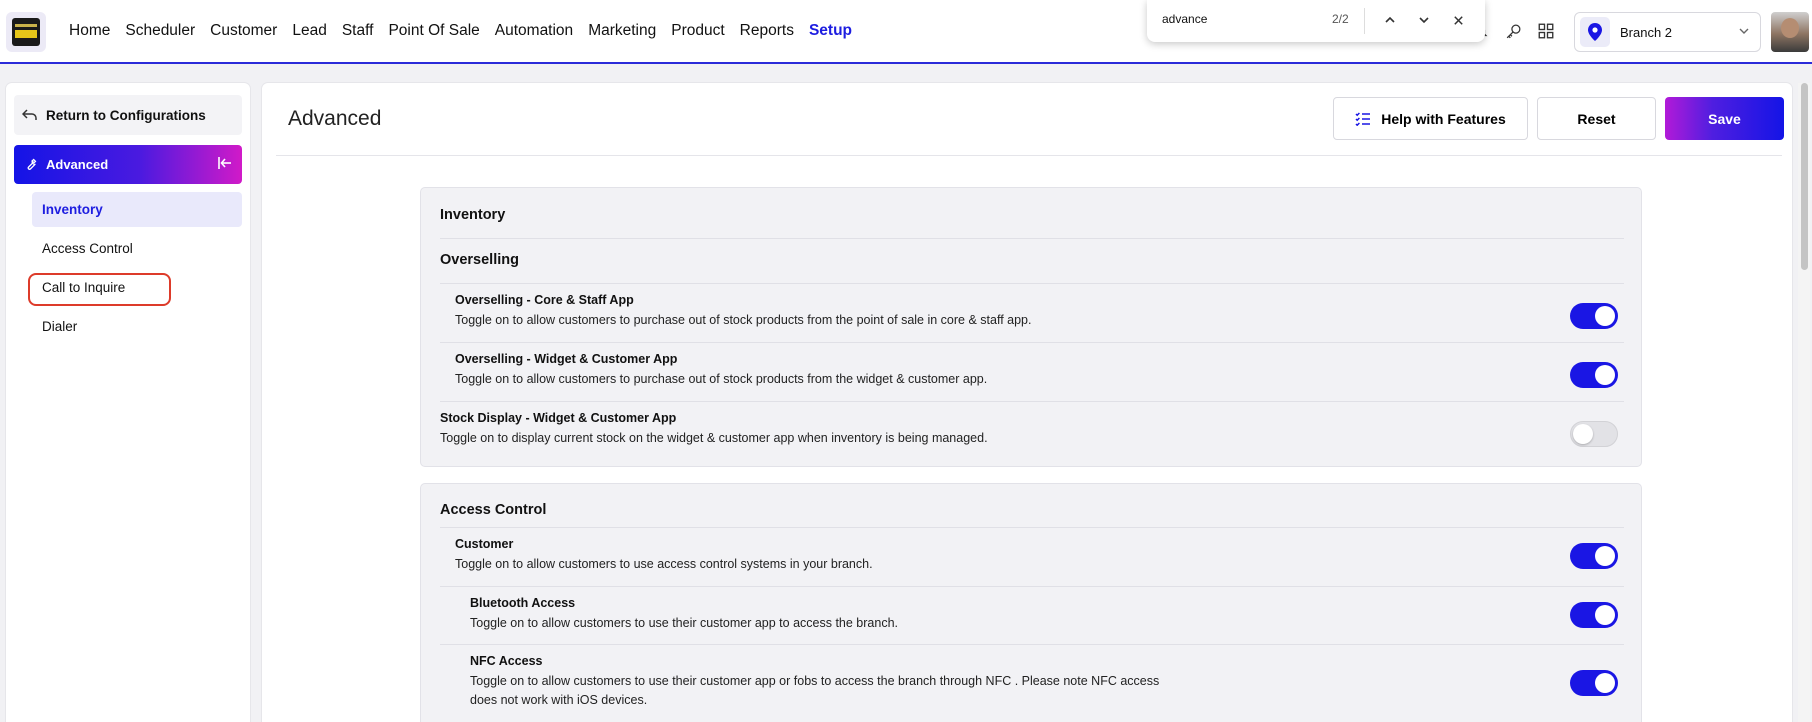 This screenshot has width=1812, height=722. I want to click on checklist-icon, so click(1363, 118).